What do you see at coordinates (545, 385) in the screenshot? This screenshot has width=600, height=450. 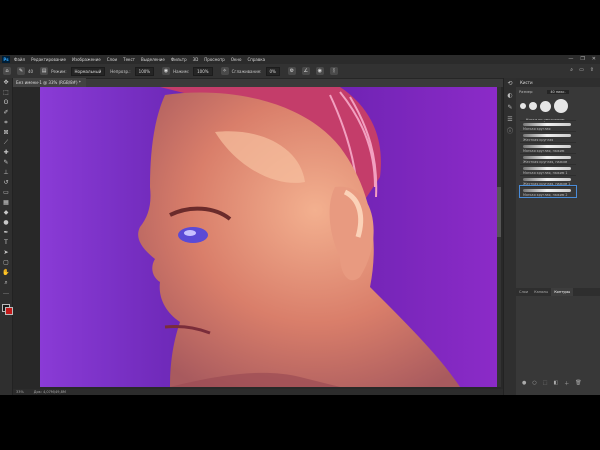 I see `selection-icon: ⬚` at bounding box center [545, 385].